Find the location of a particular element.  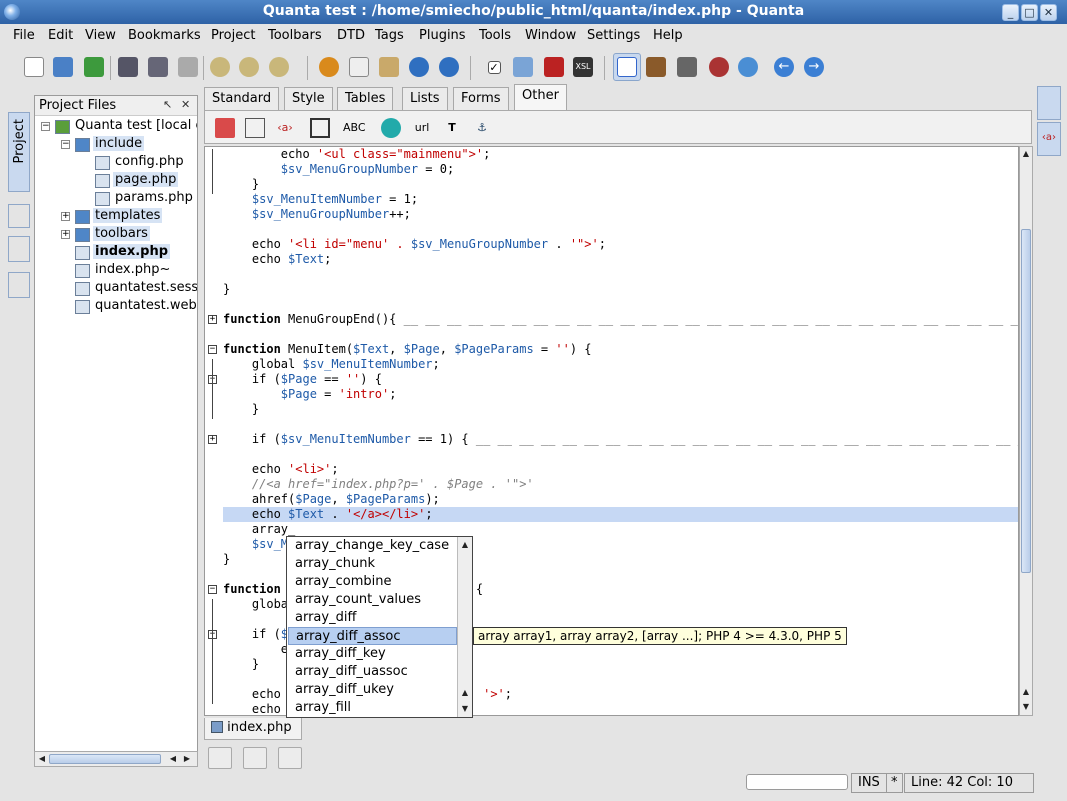

save-all-icon is located at coordinates (158, 67).